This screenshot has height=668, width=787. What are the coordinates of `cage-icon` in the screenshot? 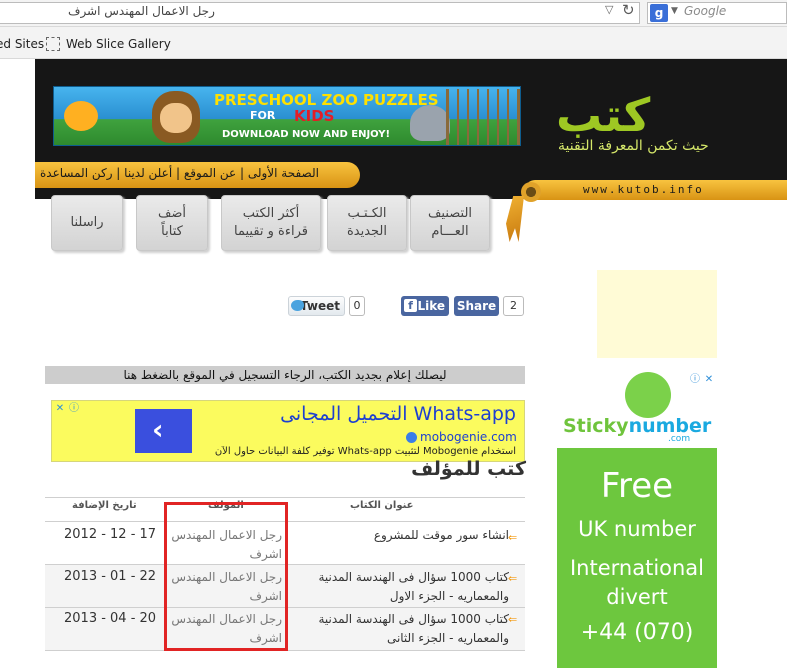 It's located at (483, 117).